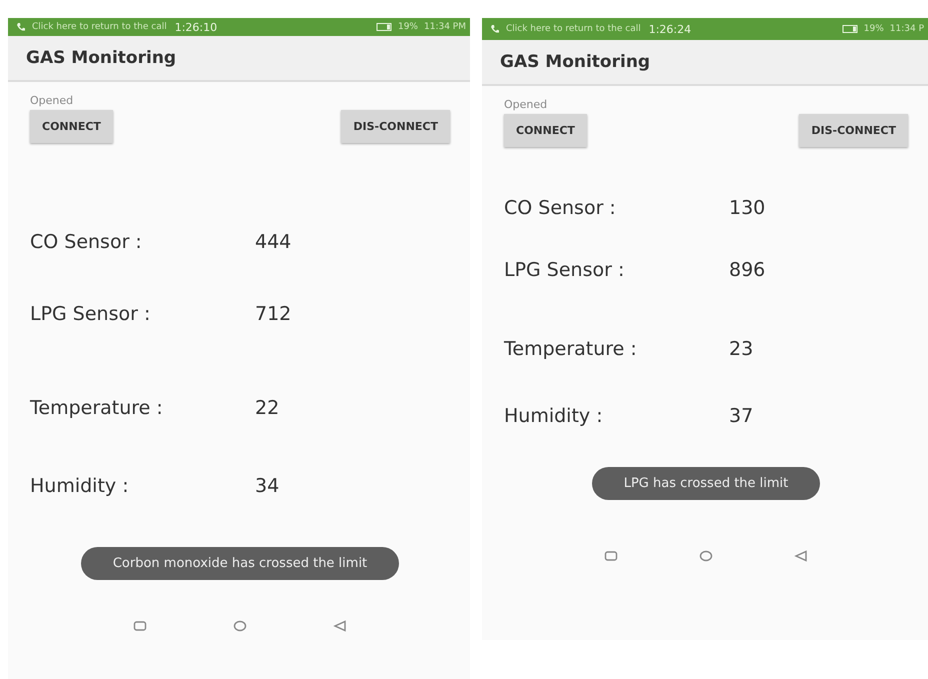 Image resolution: width=928 pixels, height=679 pixels. Describe the element at coordinates (907, 29) in the screenshot. I see `clock: 11:34 P` at that location.